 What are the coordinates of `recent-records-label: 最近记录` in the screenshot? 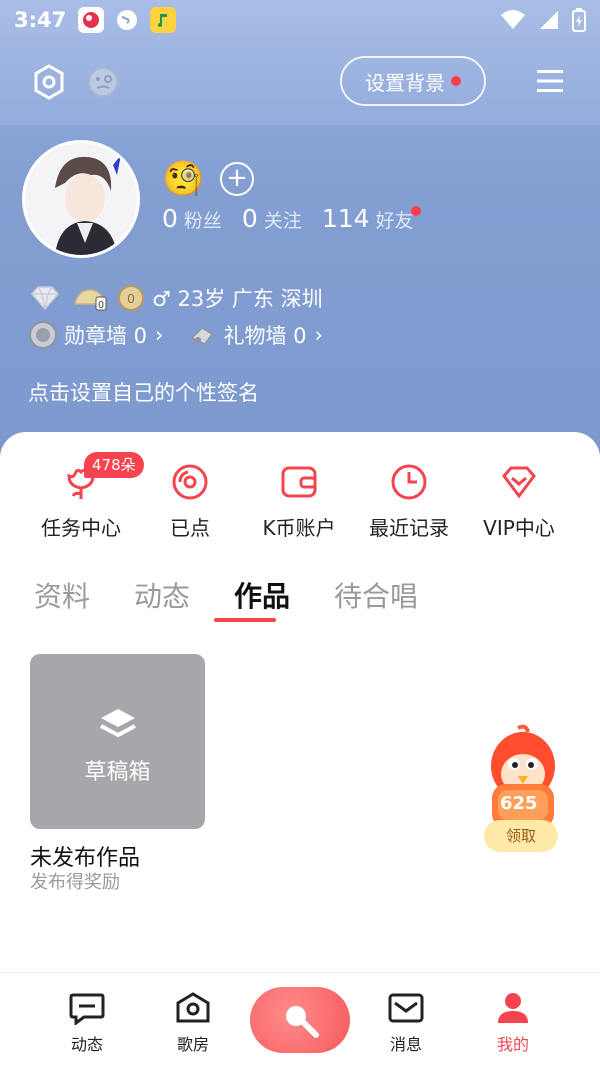 It's located at (409, 528).